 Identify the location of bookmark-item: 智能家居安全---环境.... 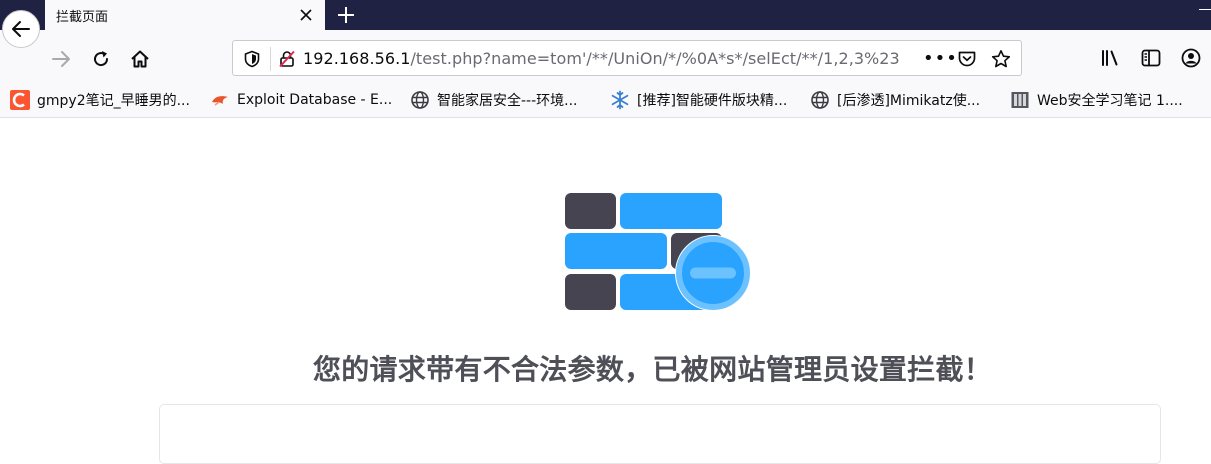
(494, 100).